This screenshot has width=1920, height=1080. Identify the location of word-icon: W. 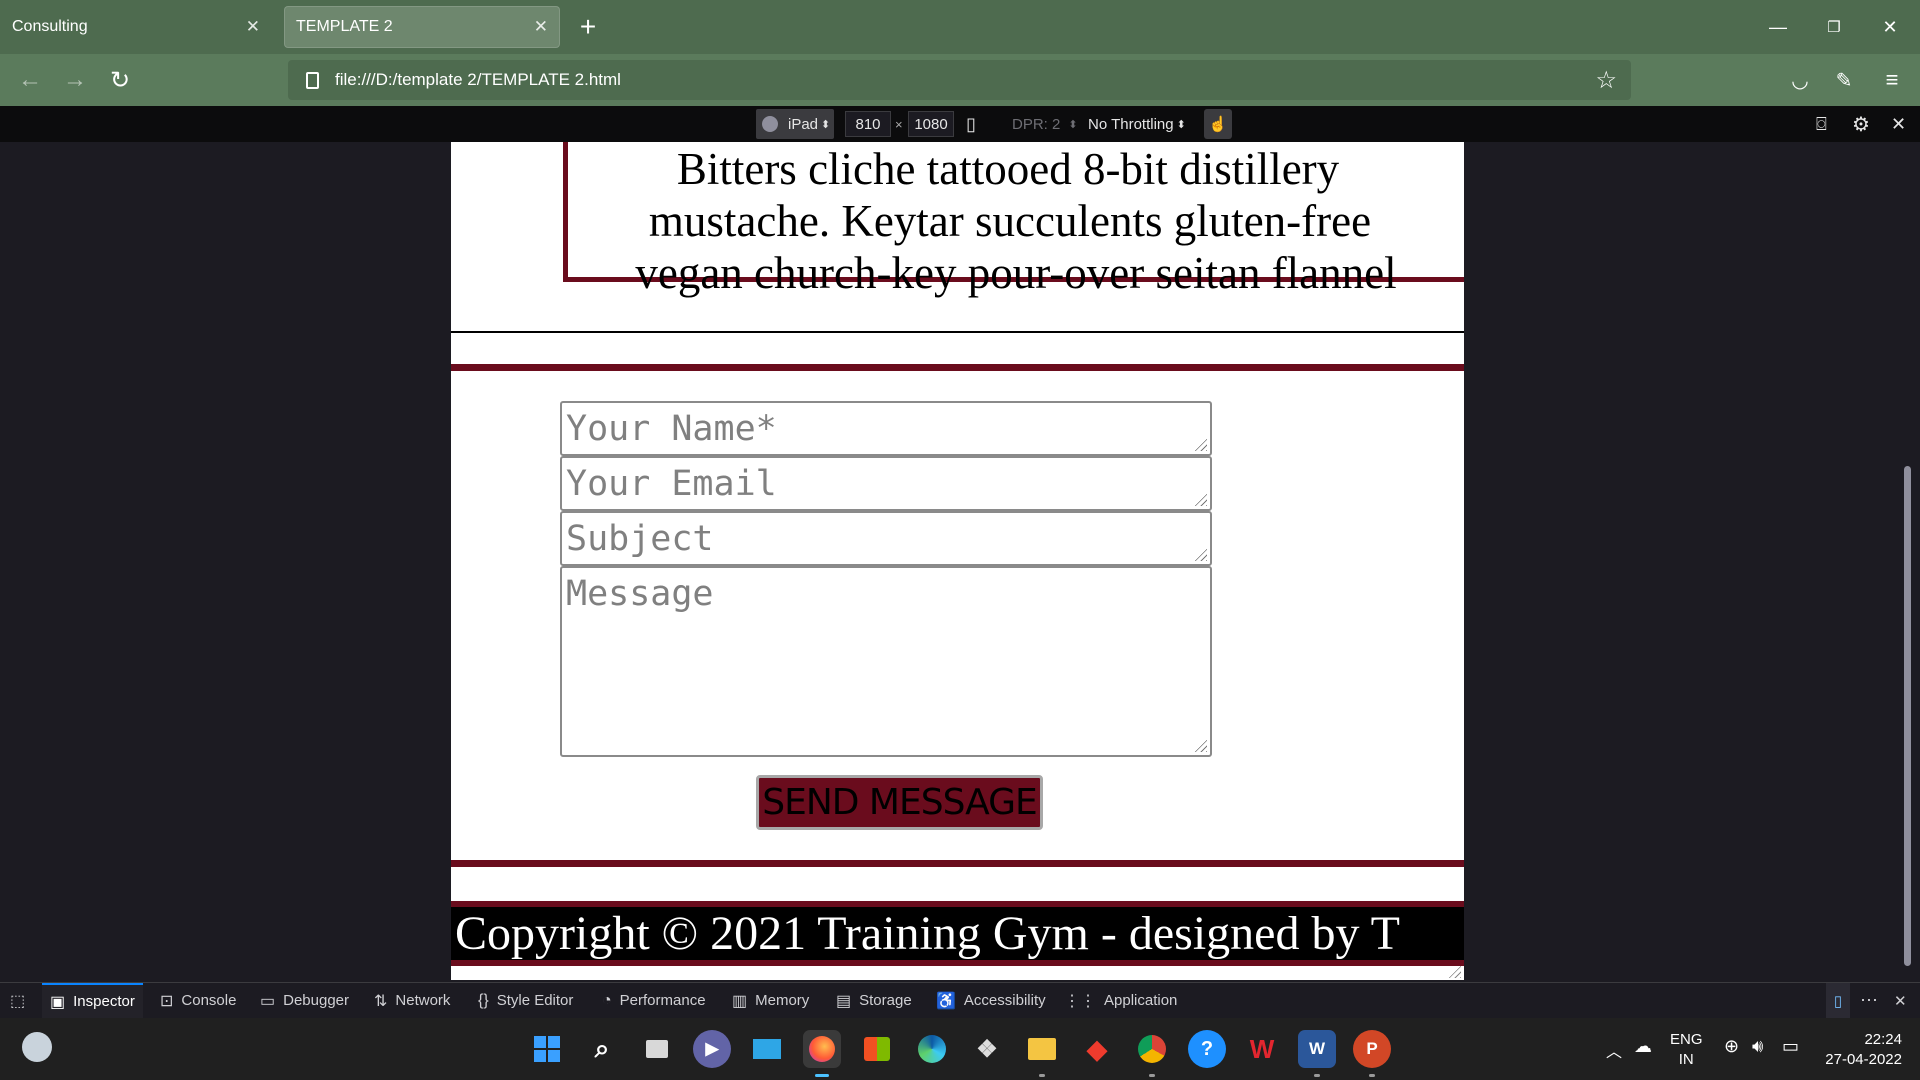
(1317, 1053).